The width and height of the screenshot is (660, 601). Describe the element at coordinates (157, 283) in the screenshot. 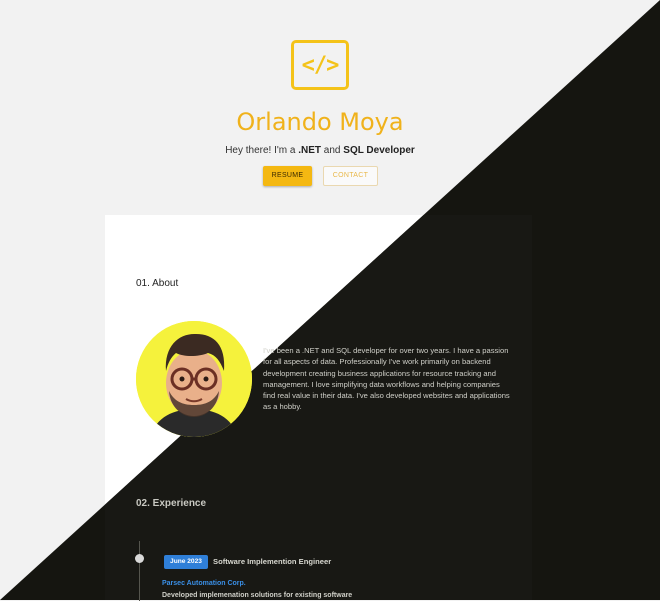

I see `about-heading: 01. About` at that location.